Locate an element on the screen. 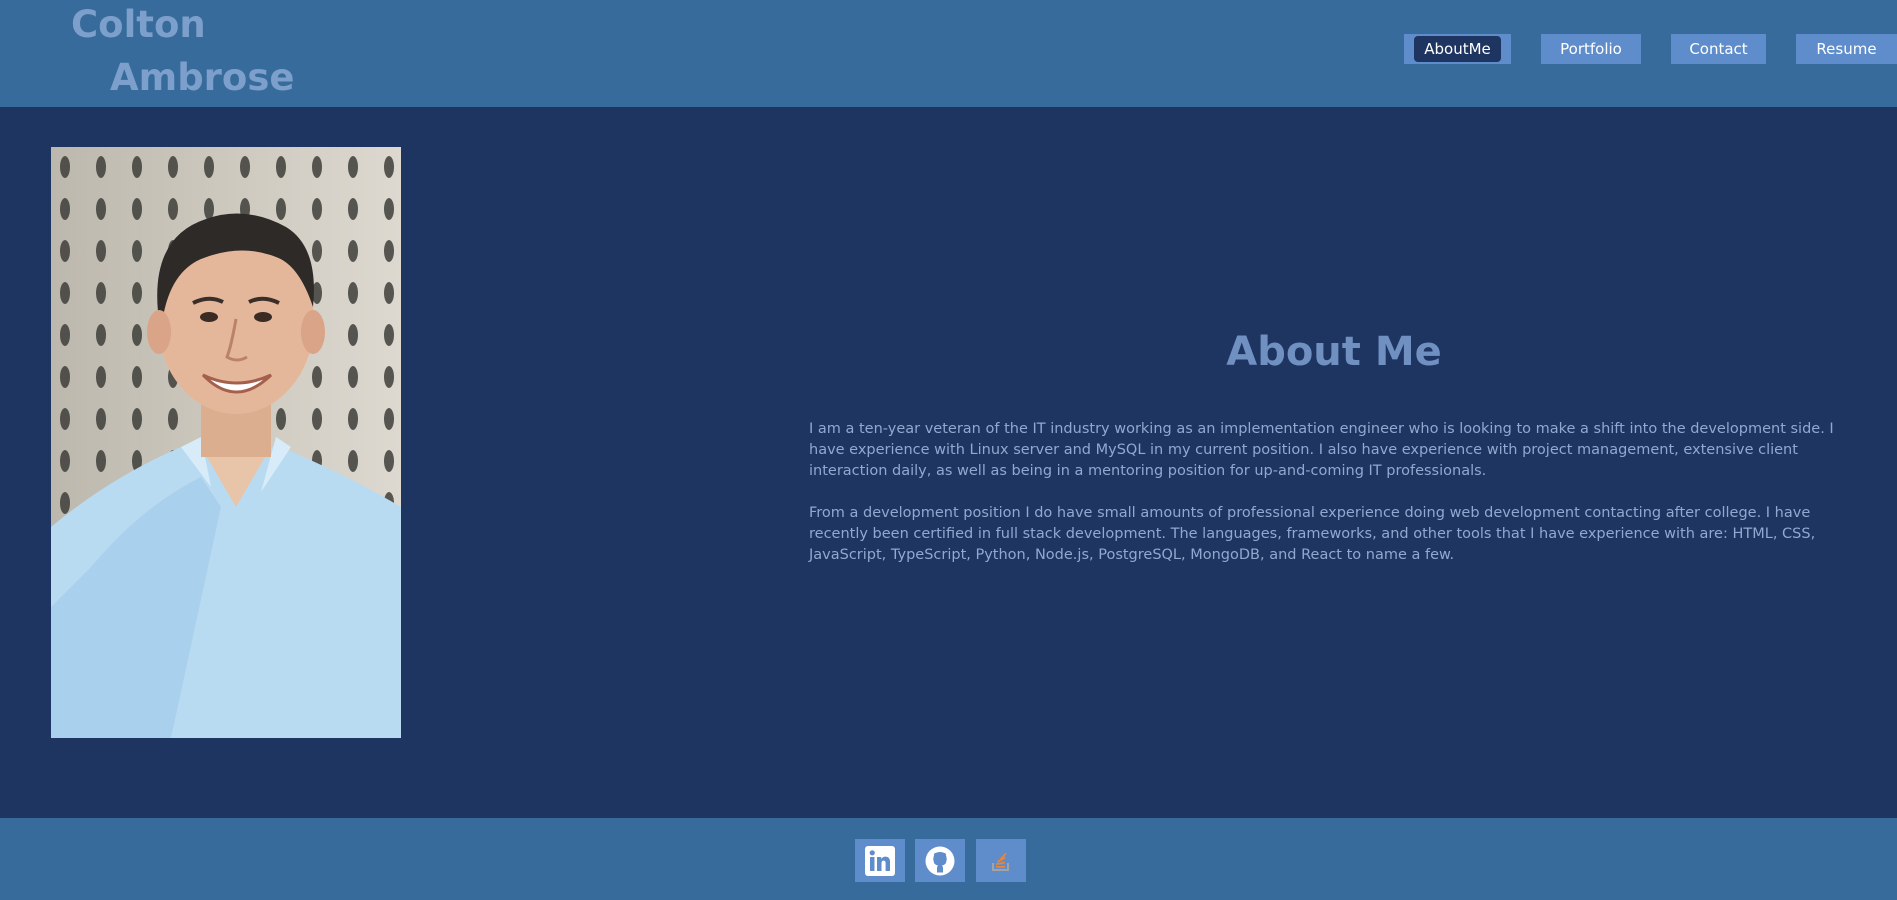 Image resolution: width=1897 pixels, height=900 pixels. profile-photo is located at coordinates (226, 442).